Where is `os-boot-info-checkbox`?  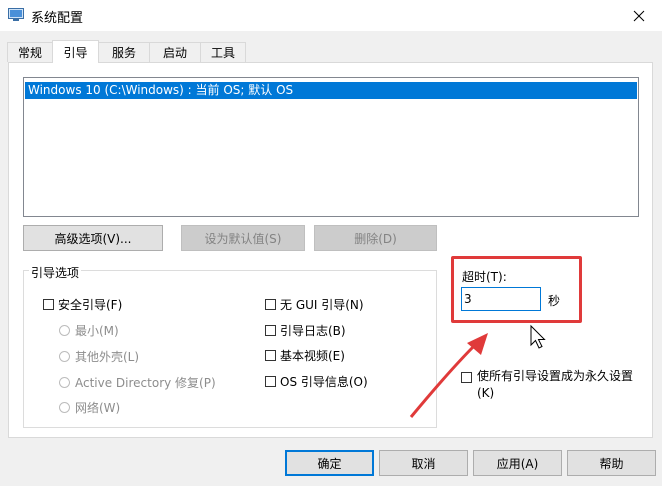 os-boot-info-checkbox is located at coordinates (270, 381).